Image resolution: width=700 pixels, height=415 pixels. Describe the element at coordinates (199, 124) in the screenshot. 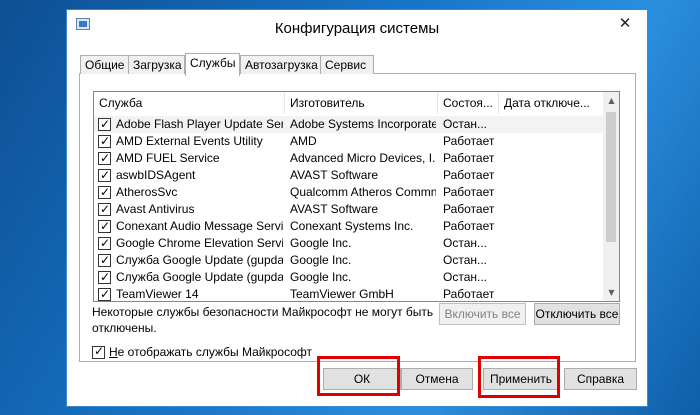

I see `service-name: Adobe Flash Player Update Service` at that location.